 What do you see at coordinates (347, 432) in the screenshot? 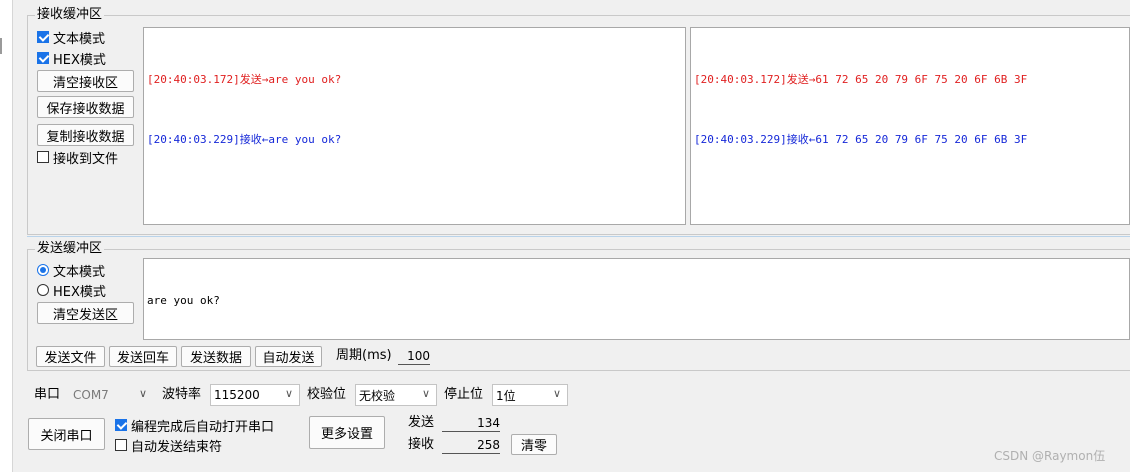
I see `more-settings-button: 更多设置` at bounding box center [347, 432].